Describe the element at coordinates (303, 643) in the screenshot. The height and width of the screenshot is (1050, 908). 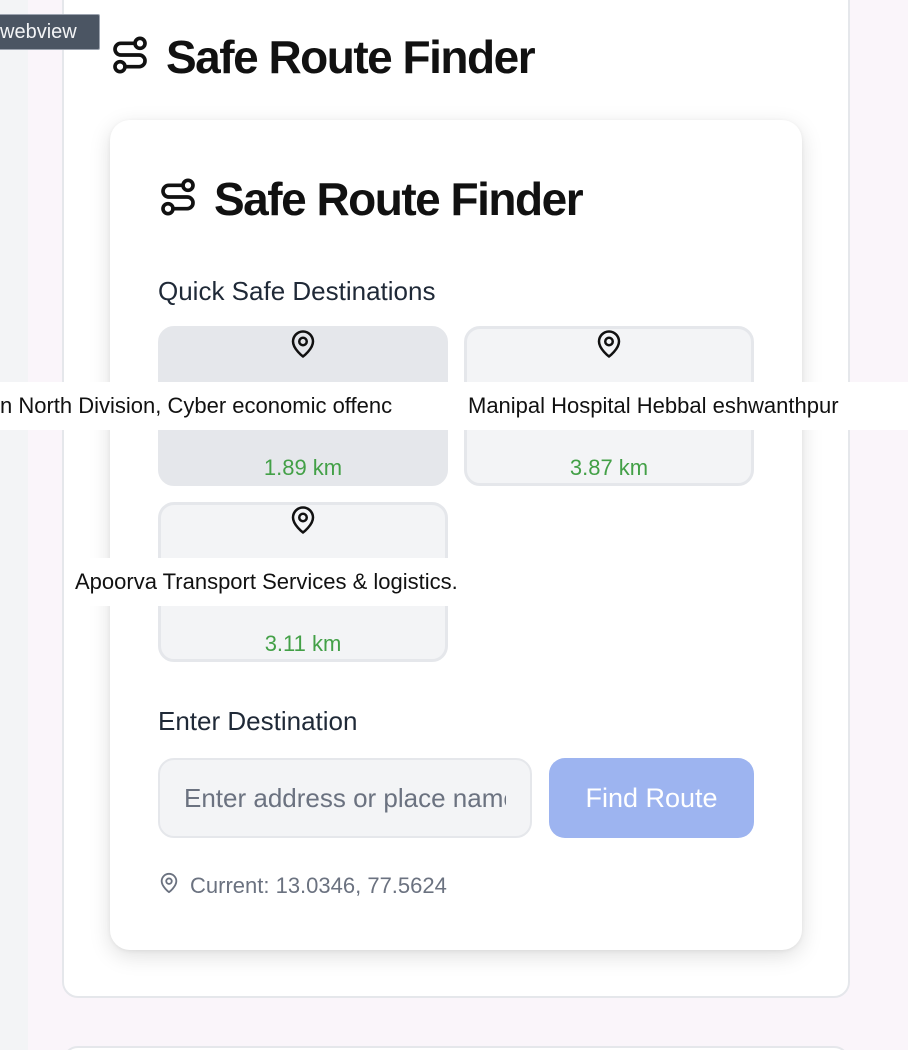
I see `destination-distance: 3.11 km` at that location.